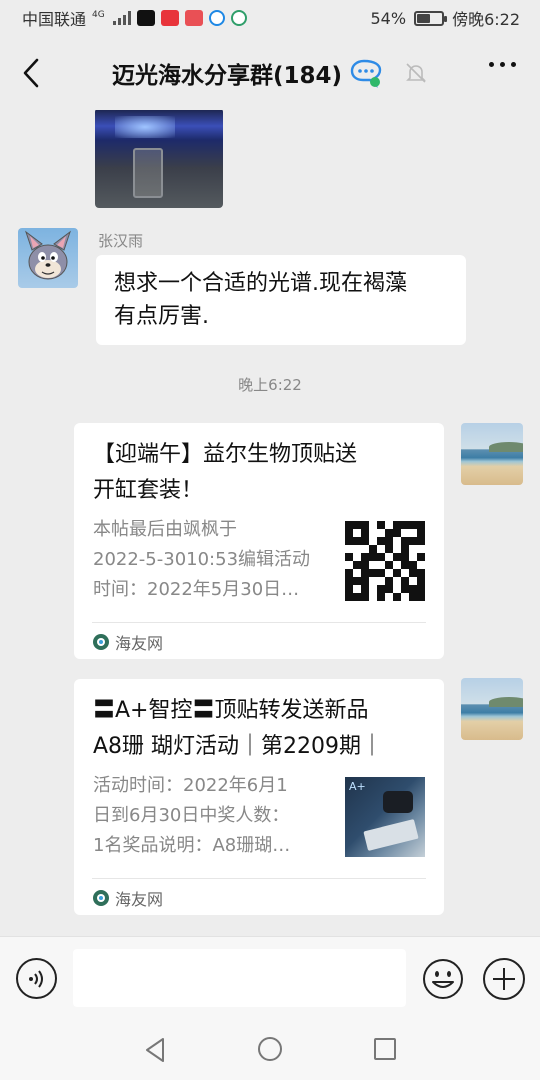  Describe the element at coordinates (486, 19) in the screenshot. I see `clock: 傍晚6:22` at that location.